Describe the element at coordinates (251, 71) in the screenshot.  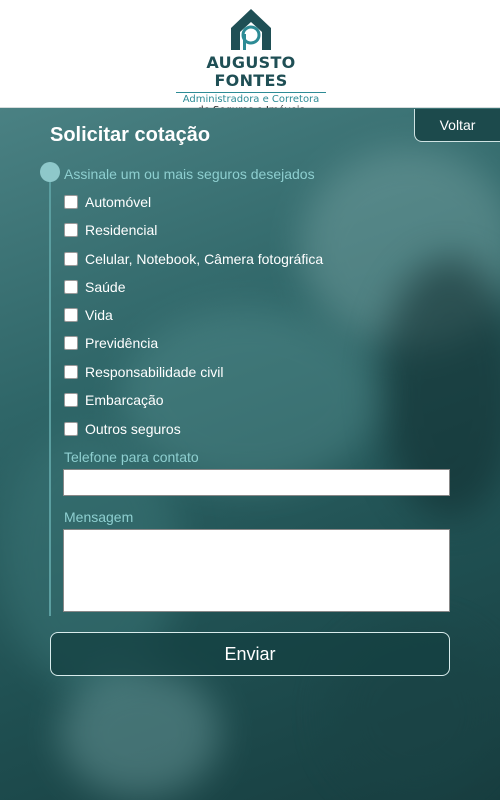
I see `brand-name: AUGUSTO FONTES` at that location.